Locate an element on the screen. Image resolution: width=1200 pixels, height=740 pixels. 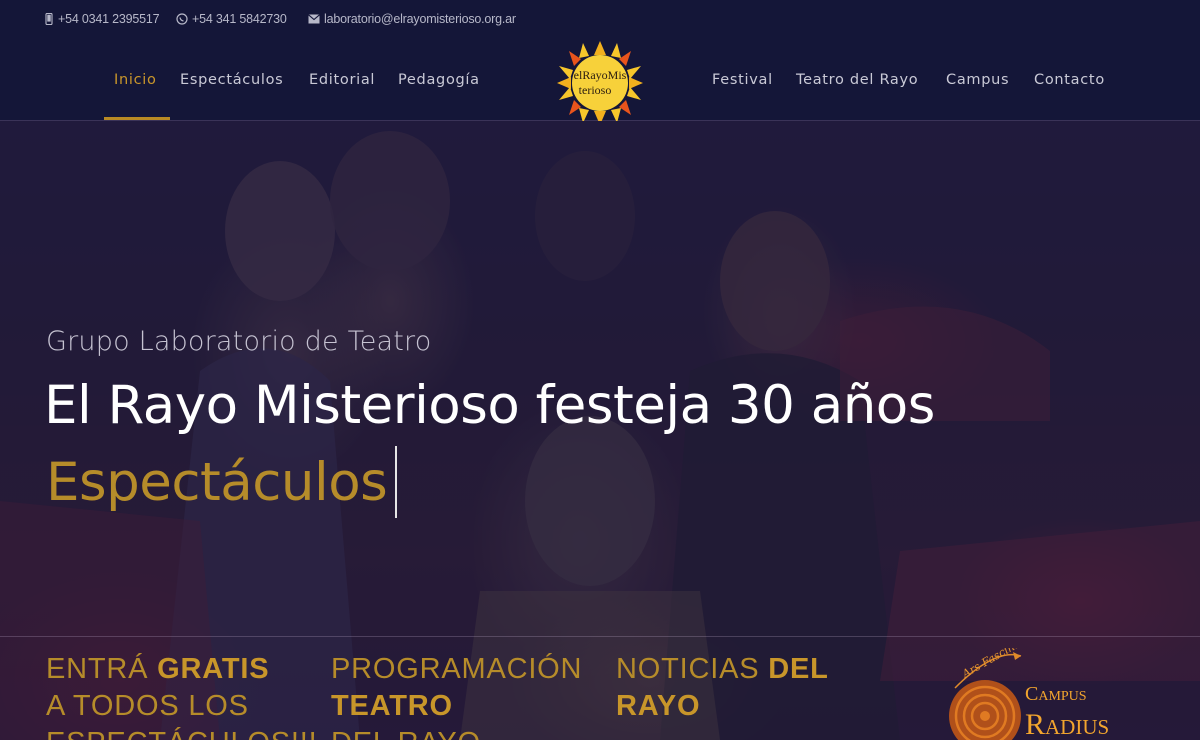
campus-motto: Ars Fascinans Artis is located at coordinates (1009, 664).